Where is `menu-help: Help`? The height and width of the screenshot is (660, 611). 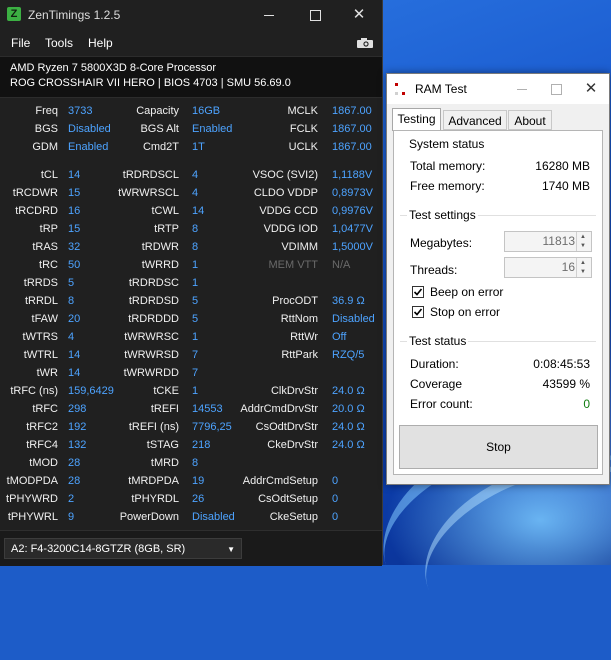
menu-help: Help is located at coordinates (100, 43).